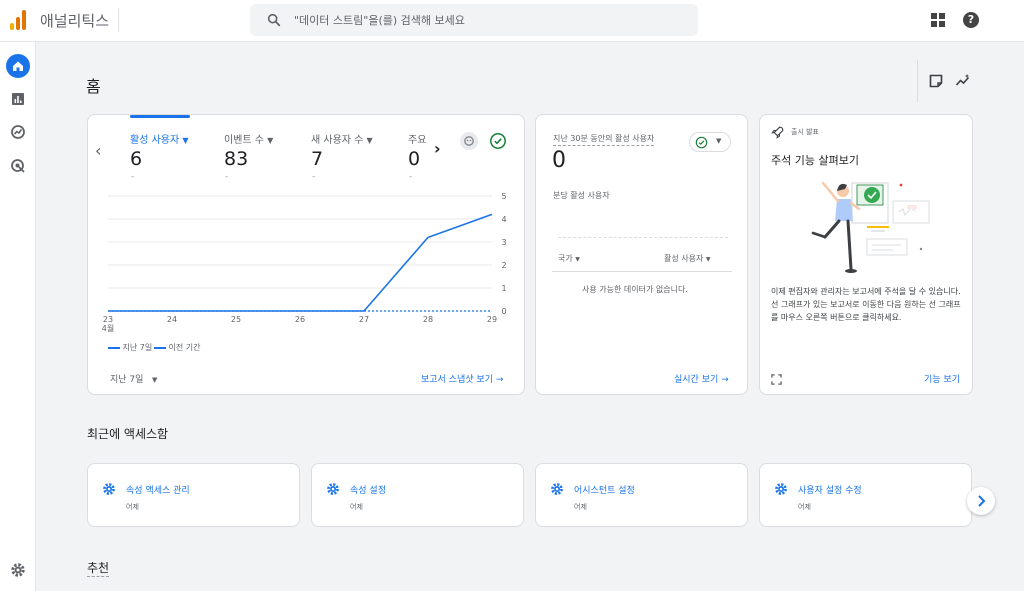 The width and height of the screenshot is (1024, 591). Describe the element at coordinates (917, 81) in the screenshot. I see `header-divider` at that location.